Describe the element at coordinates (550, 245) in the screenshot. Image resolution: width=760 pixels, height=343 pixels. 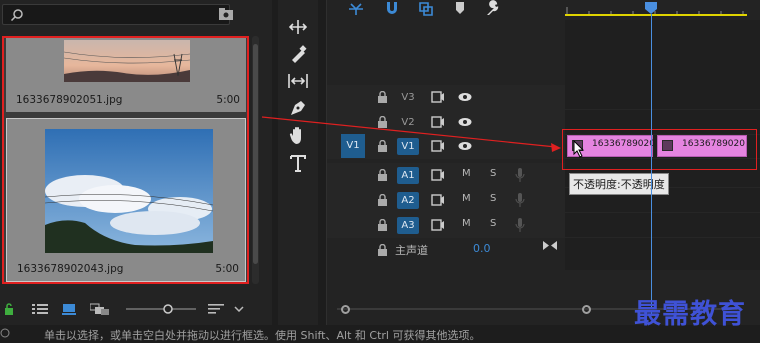
I see `go-to-end-icon` at that location.